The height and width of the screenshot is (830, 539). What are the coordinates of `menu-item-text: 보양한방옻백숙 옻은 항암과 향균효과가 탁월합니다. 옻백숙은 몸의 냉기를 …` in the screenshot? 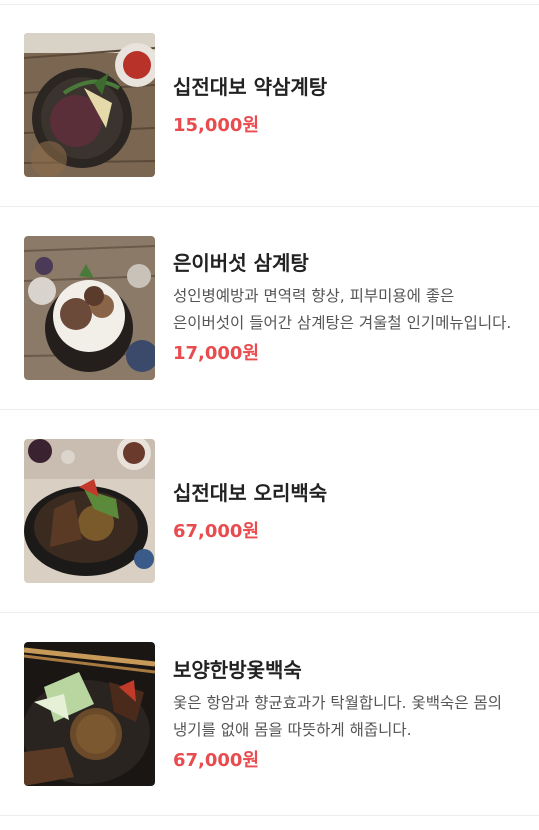 It's located at (348, 715).